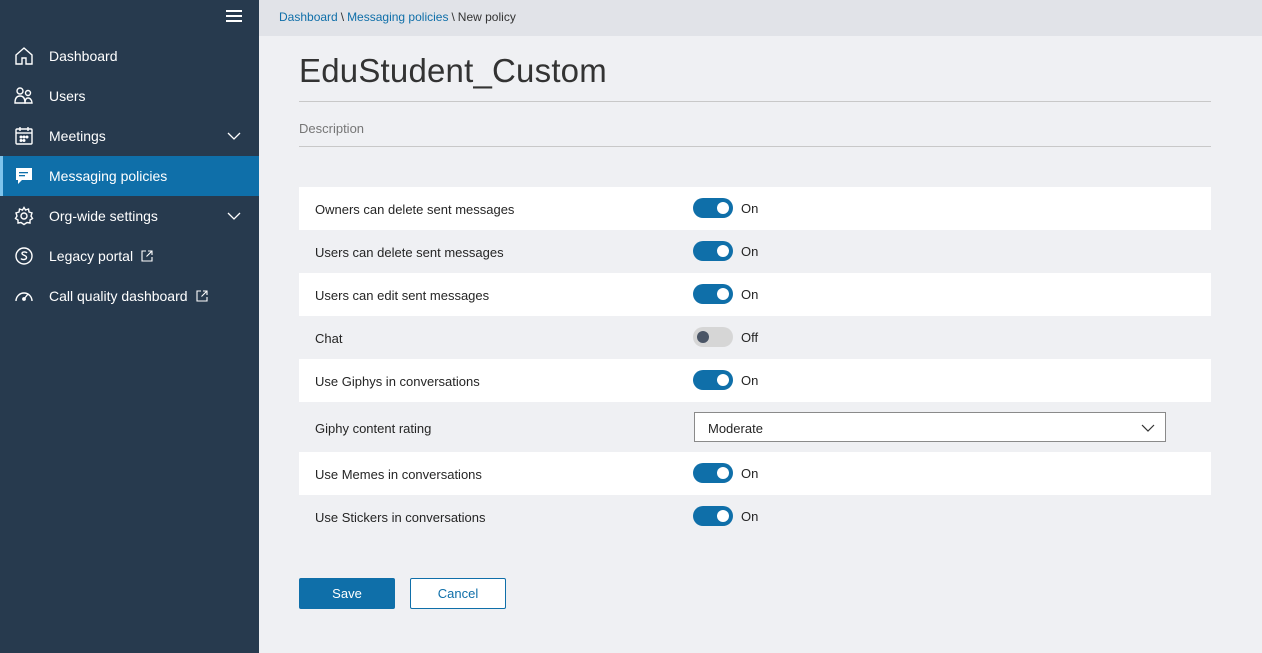 The height and width of the screenshot is (653, 1262). What do you see at coordinates (409, 252) in the screenshot?
I see `setting-label: Users can delete sent messages` at bounding box center [409, 252].